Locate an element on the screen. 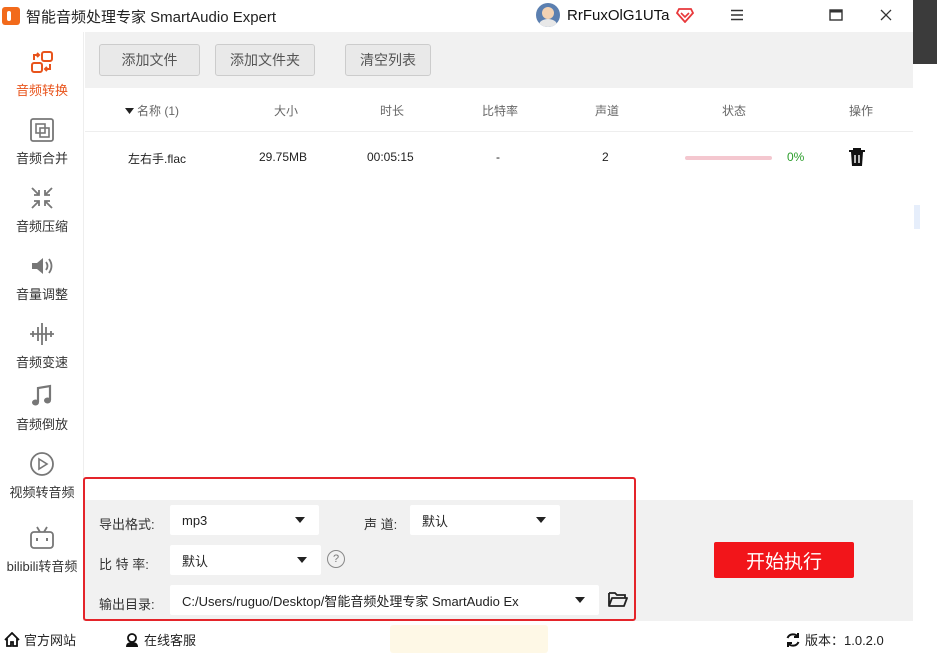  sidebar-item-label: 音频合并 is located at coordinates (41, 158).